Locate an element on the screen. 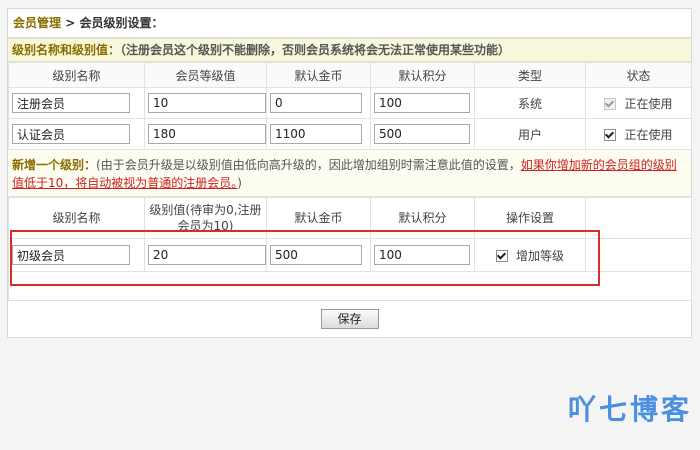  table-row: 系统 正在使用 is located at coordinates (350, 103).